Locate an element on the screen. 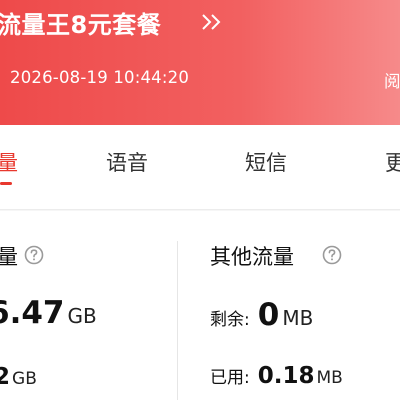 The image size is (400, 400). read-link: 阅 is located at coordinates (392, 80).